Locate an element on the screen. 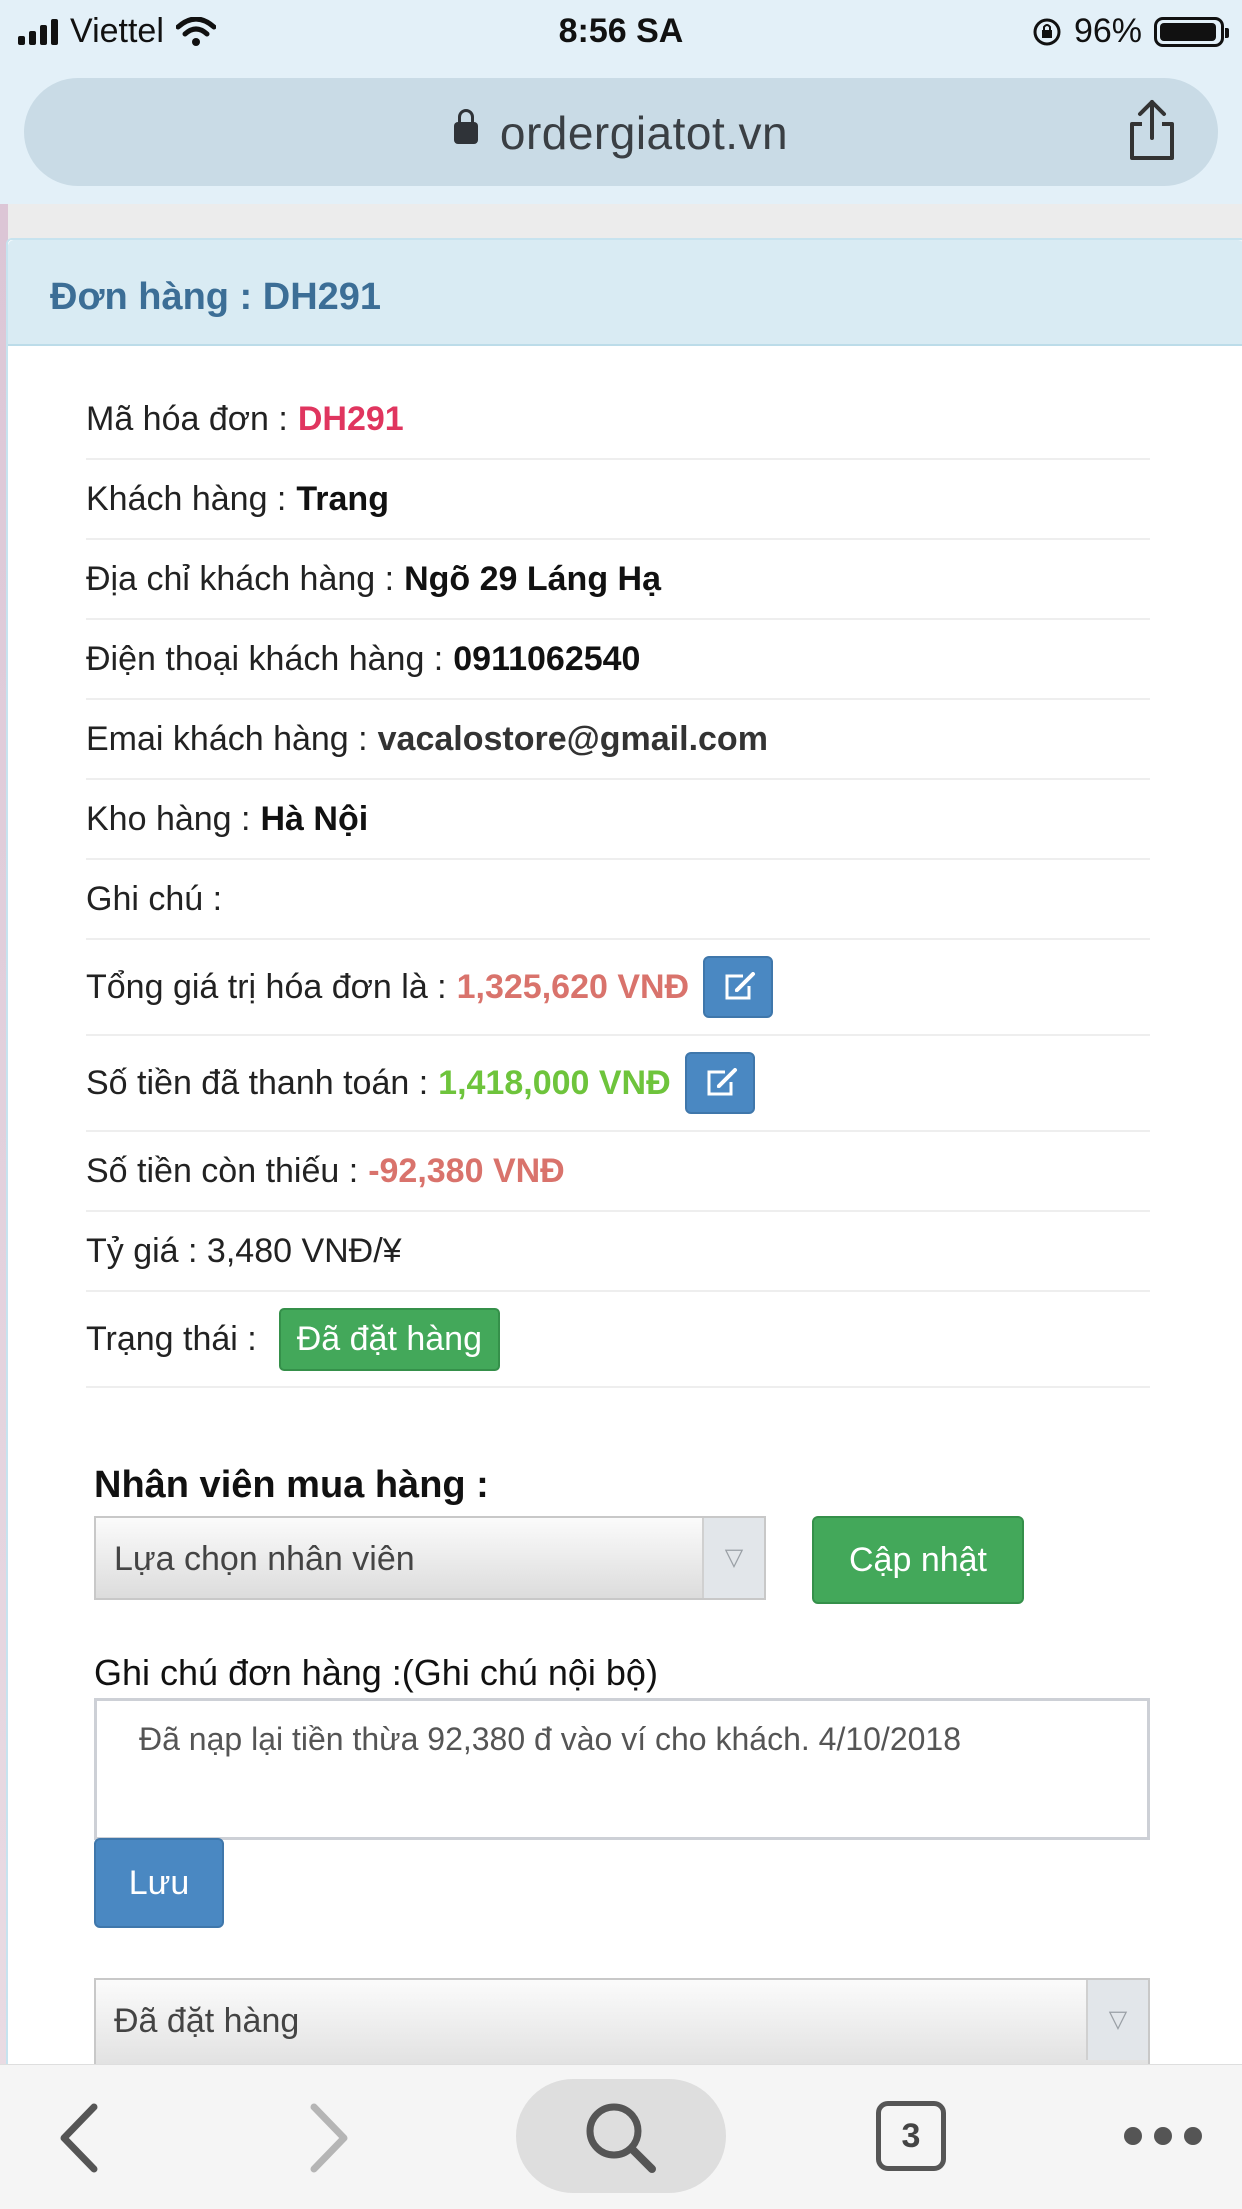 Image resolution: width=1242 pixels, height=2209 pixels. address-label: Địa chỉ khách hàng : is located at coordinates (240, 578).